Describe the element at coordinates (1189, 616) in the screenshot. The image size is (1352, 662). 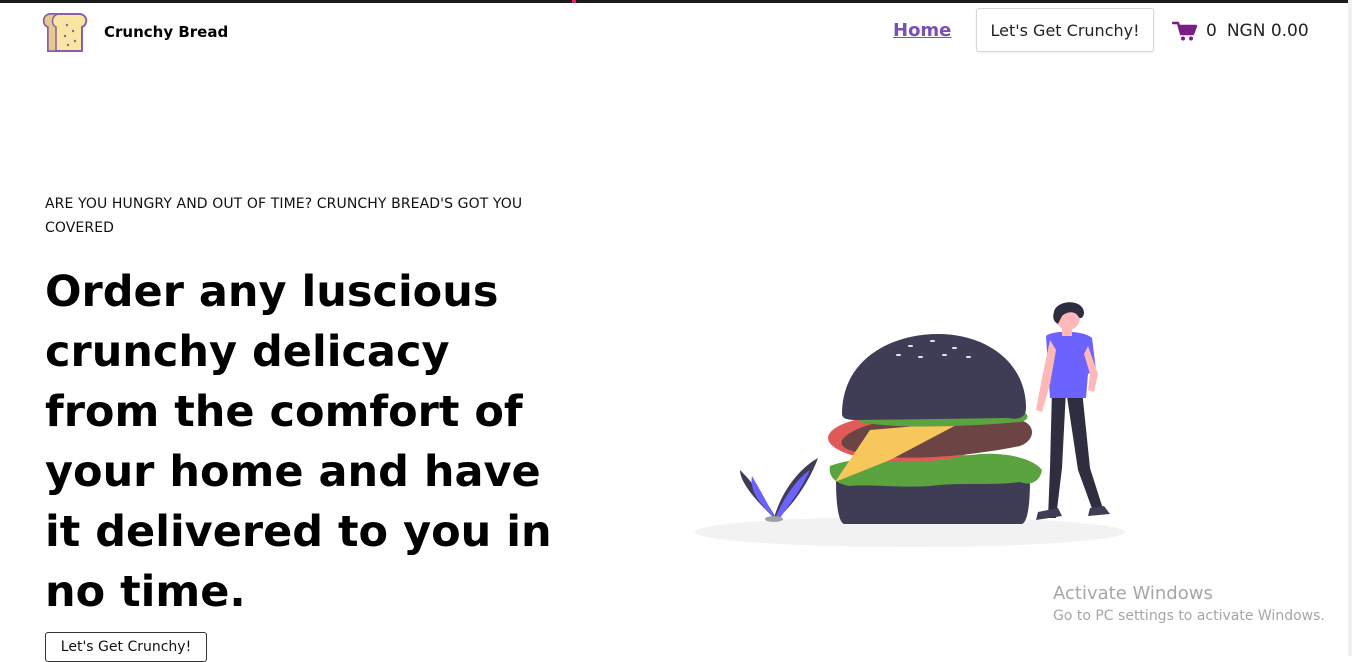
I see `watermark-subtitle: Go to PC settings to activate Windows.` at that location.